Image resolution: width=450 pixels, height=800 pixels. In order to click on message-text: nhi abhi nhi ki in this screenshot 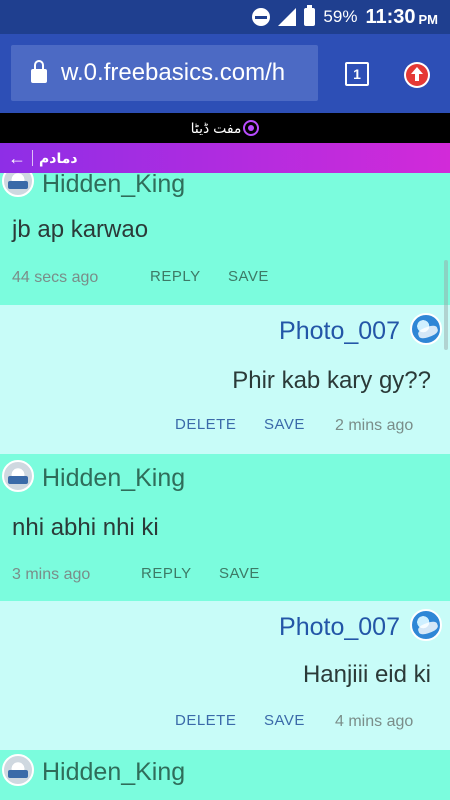, I will do `click(85, 527)`.